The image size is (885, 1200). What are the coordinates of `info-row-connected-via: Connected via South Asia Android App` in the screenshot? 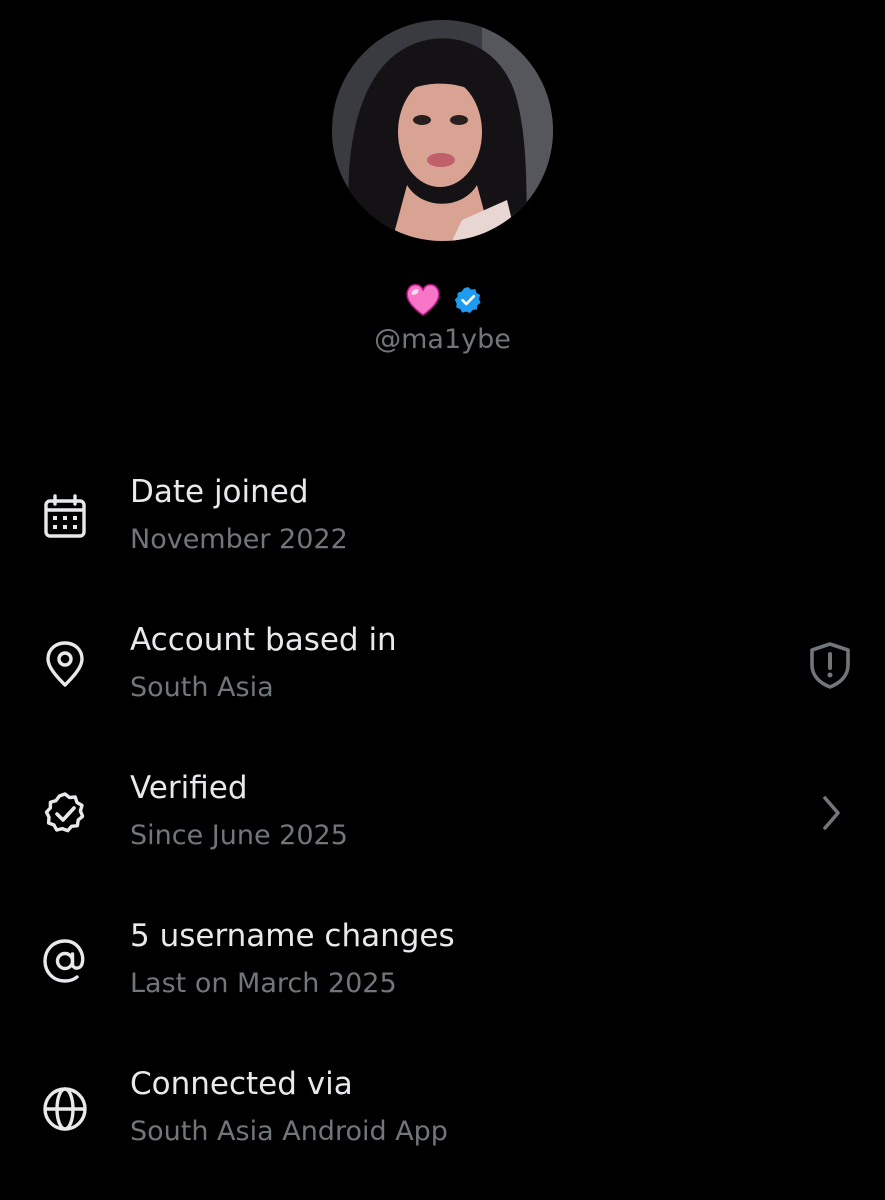 It's located at (442, 1126).